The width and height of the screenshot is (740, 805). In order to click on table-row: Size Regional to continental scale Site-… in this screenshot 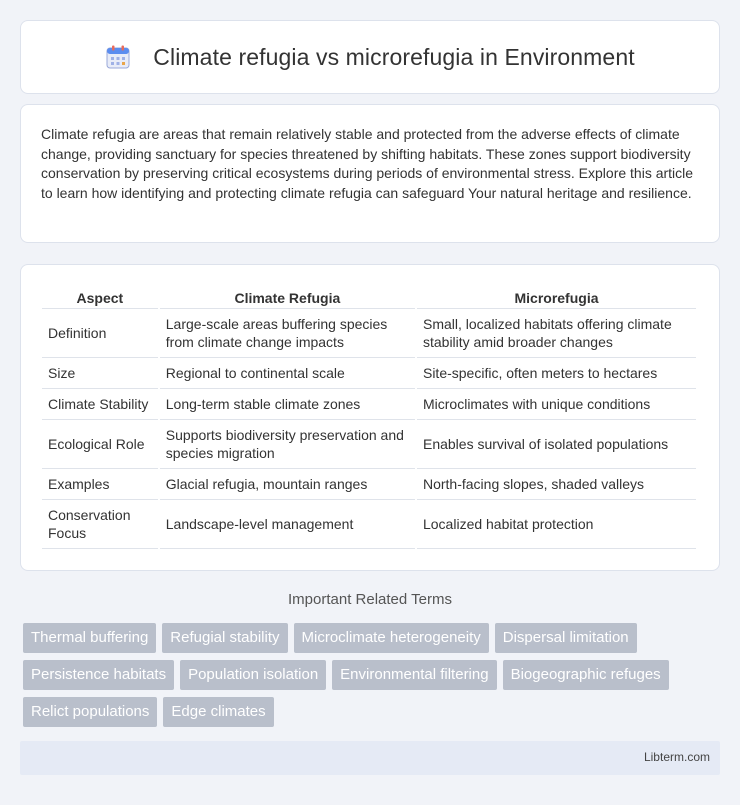, I will do `click(369, 373)`.